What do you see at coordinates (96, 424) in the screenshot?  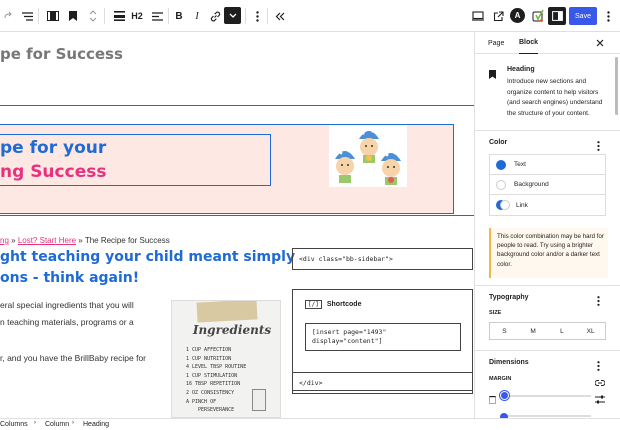 I see `status-crumb-heading: Heading` at bounding box center [96, 424].